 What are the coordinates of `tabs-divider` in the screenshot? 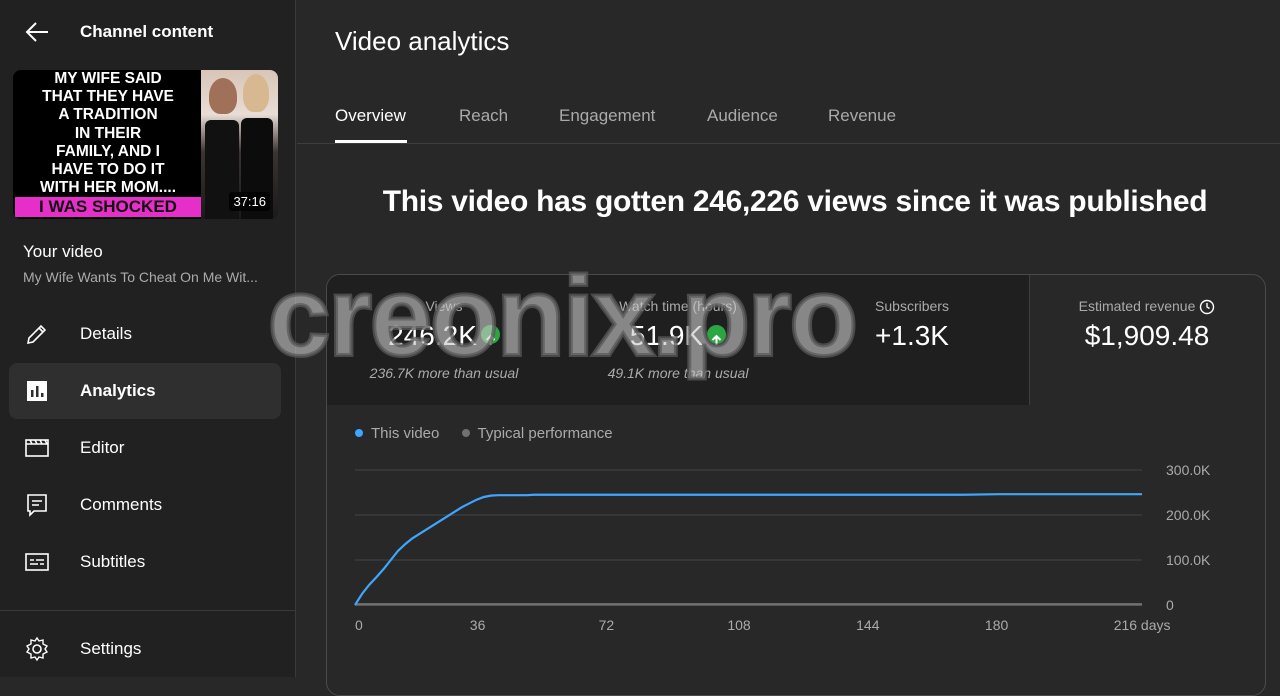 It's located at (788, 143).